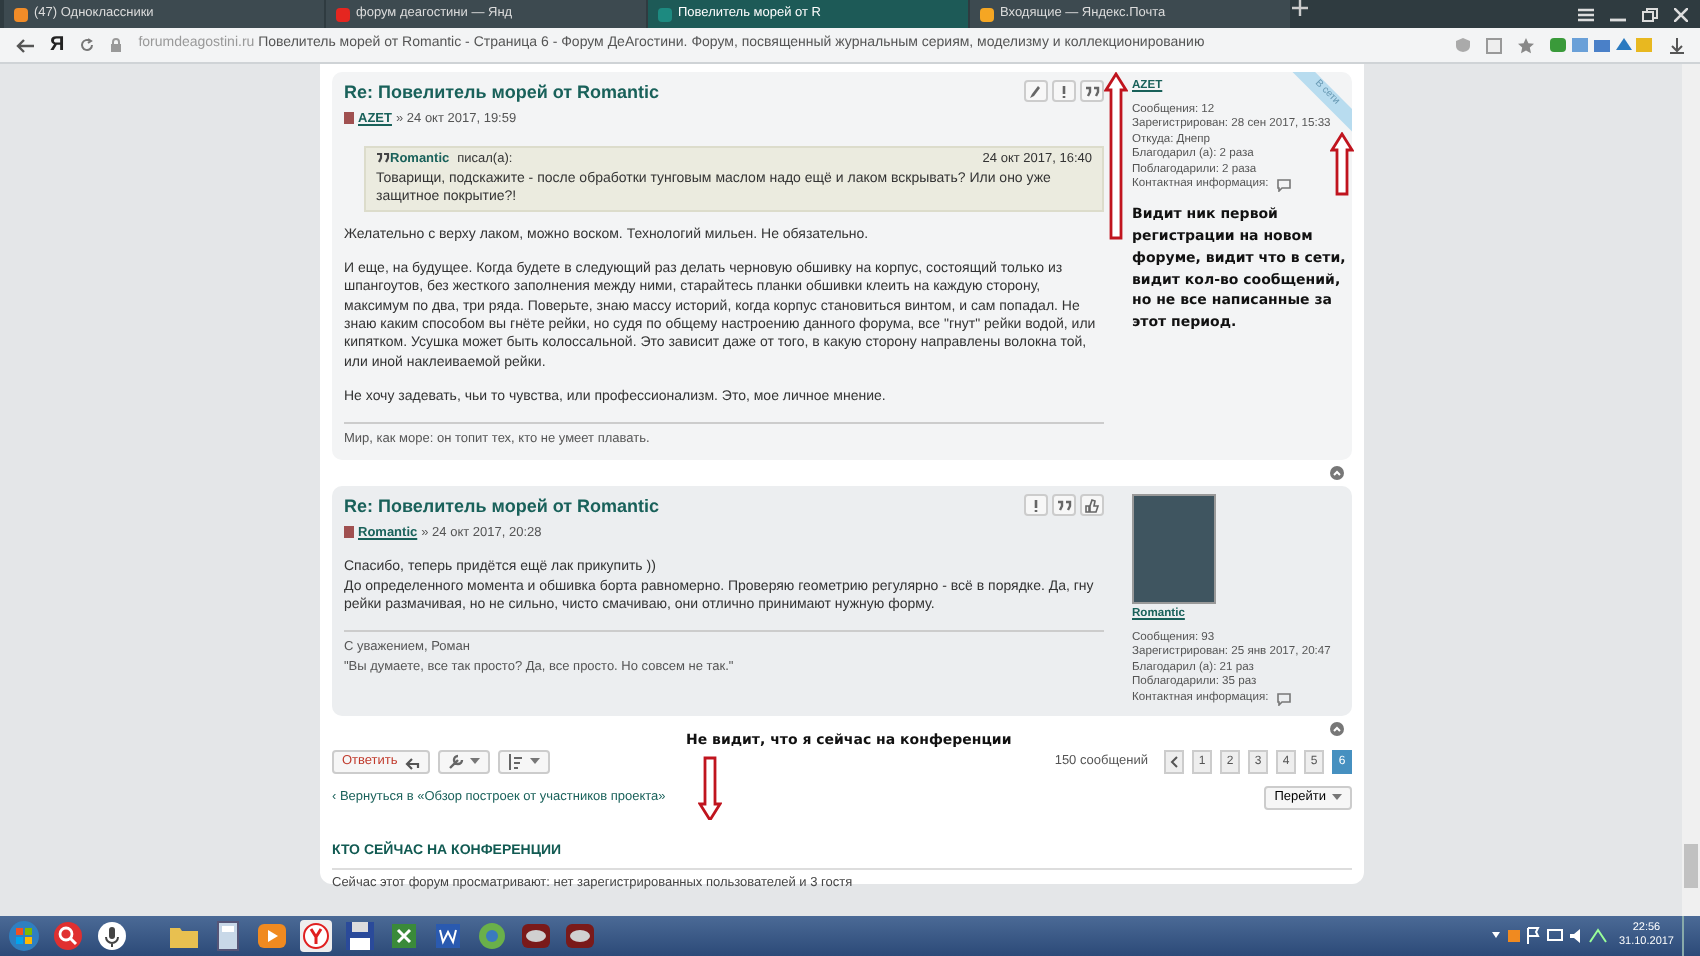 The width and height of the screenshot is (1700, 956). I want to click on previous-page-button, so click(1174, 762).